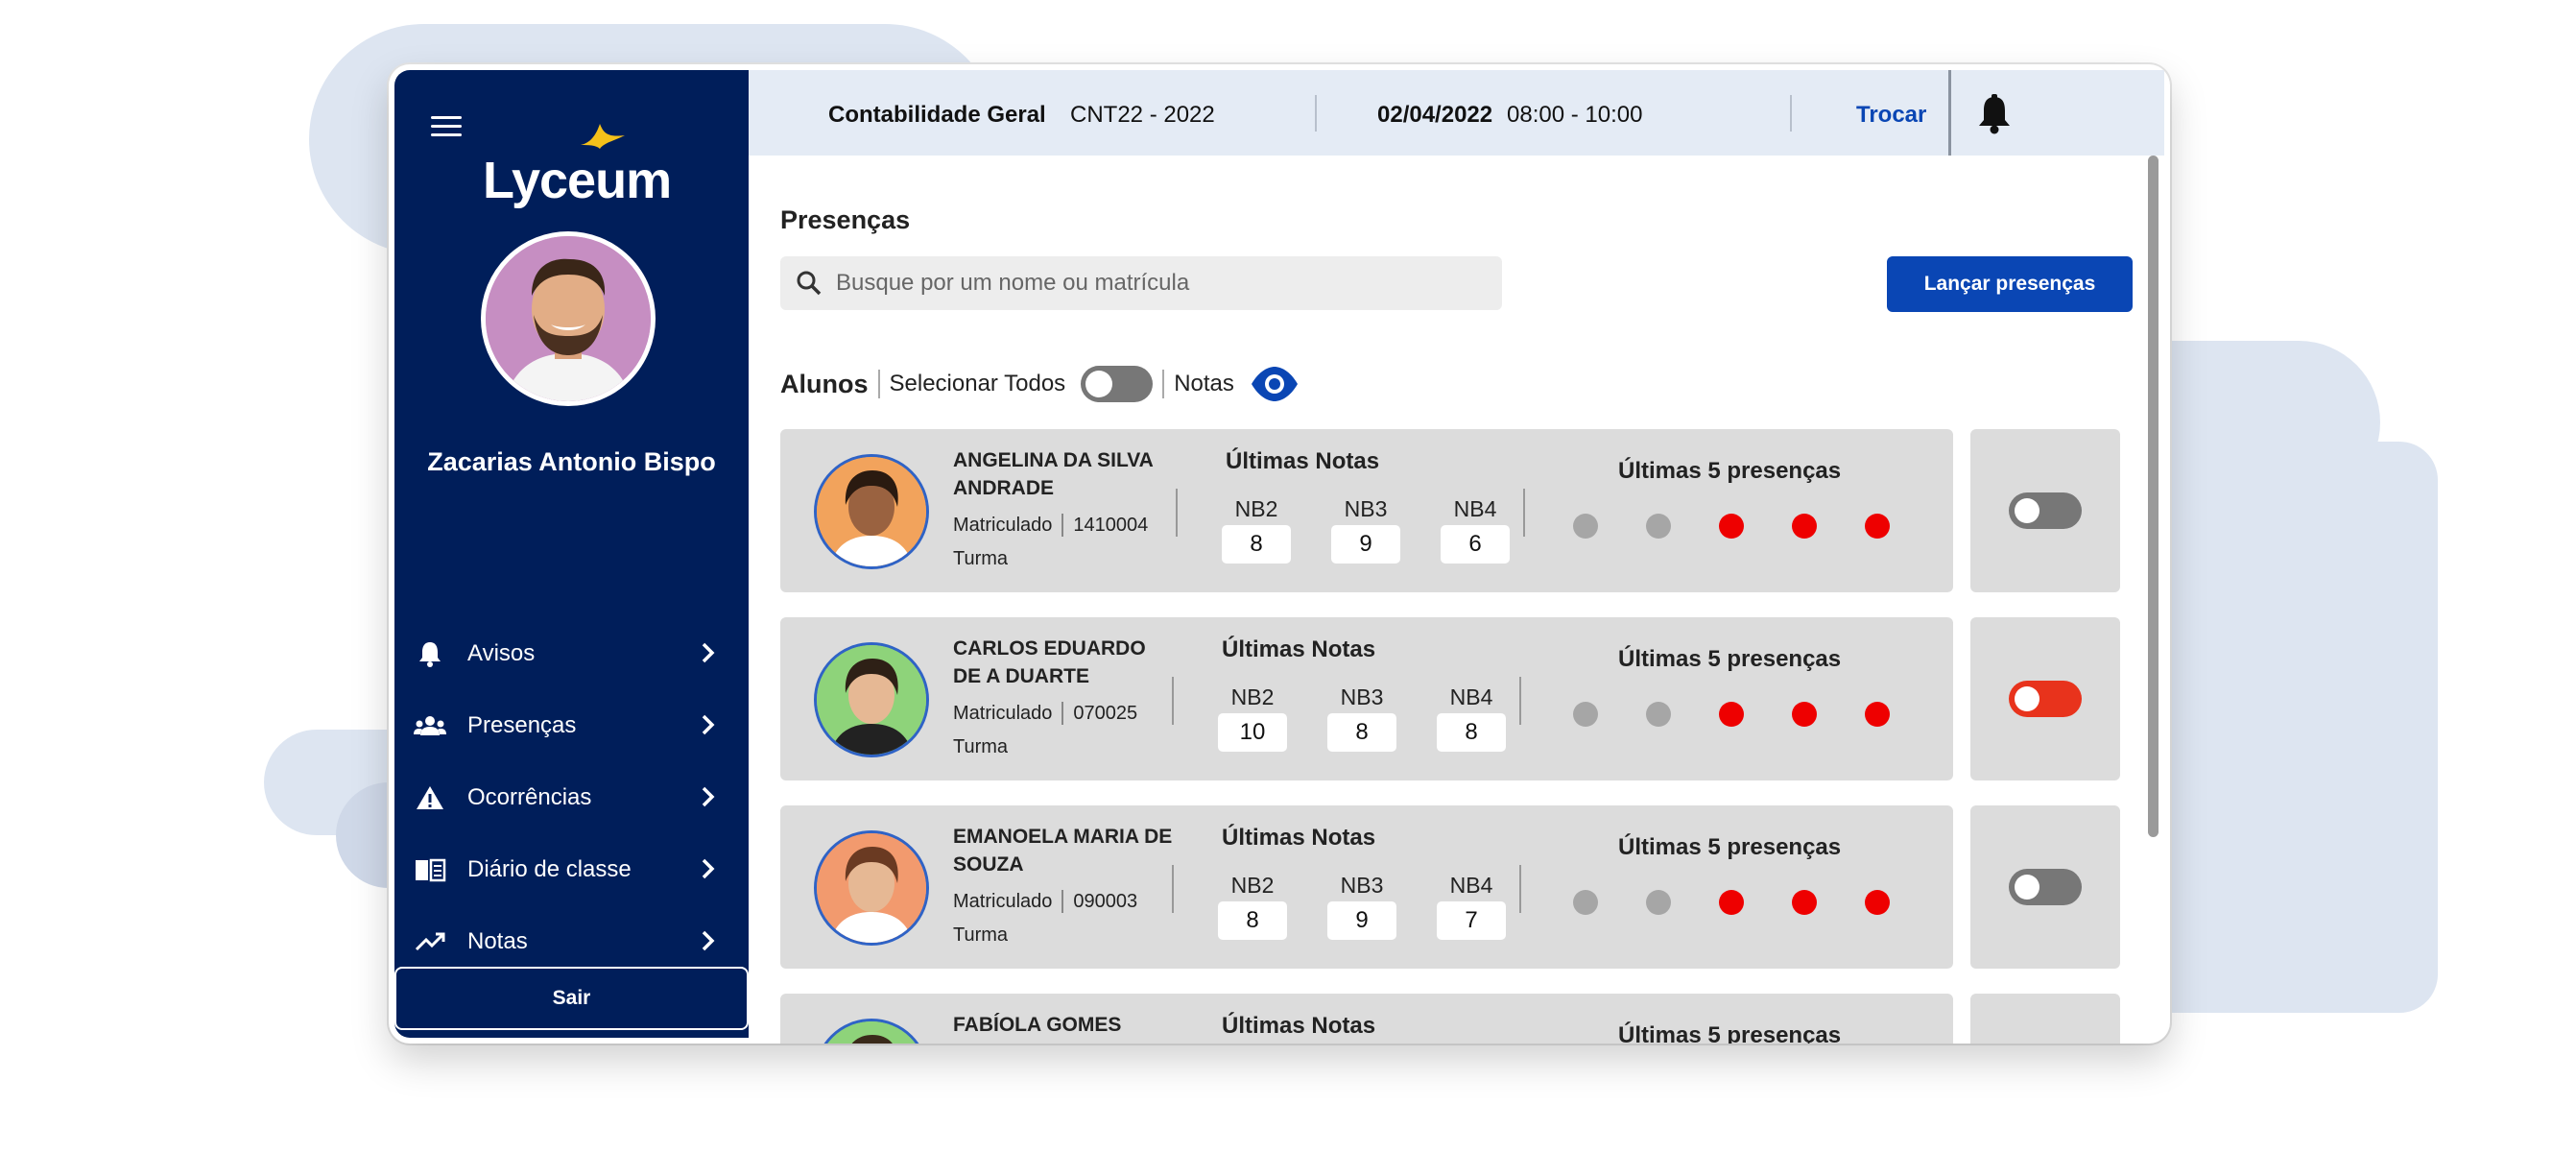  What do you see at coordinates (549, 869) in the screenshot?
I see `sidebar-item-label: Diário de classe` at bounding box center [549, 869].